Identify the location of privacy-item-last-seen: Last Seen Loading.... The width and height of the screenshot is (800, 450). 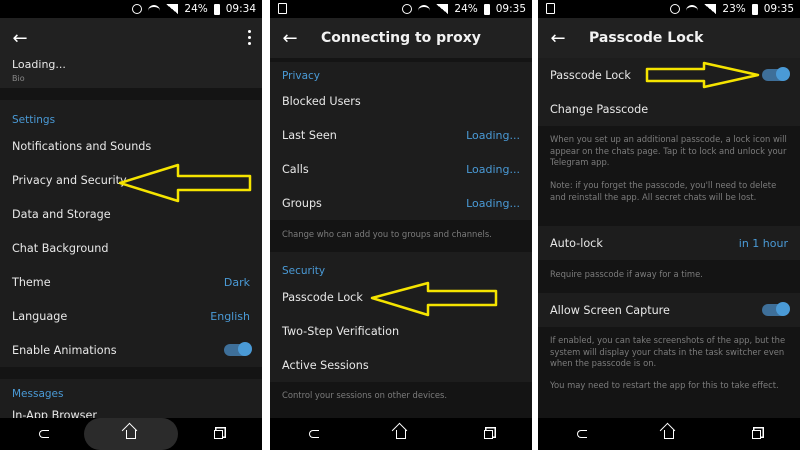
(401, 135).